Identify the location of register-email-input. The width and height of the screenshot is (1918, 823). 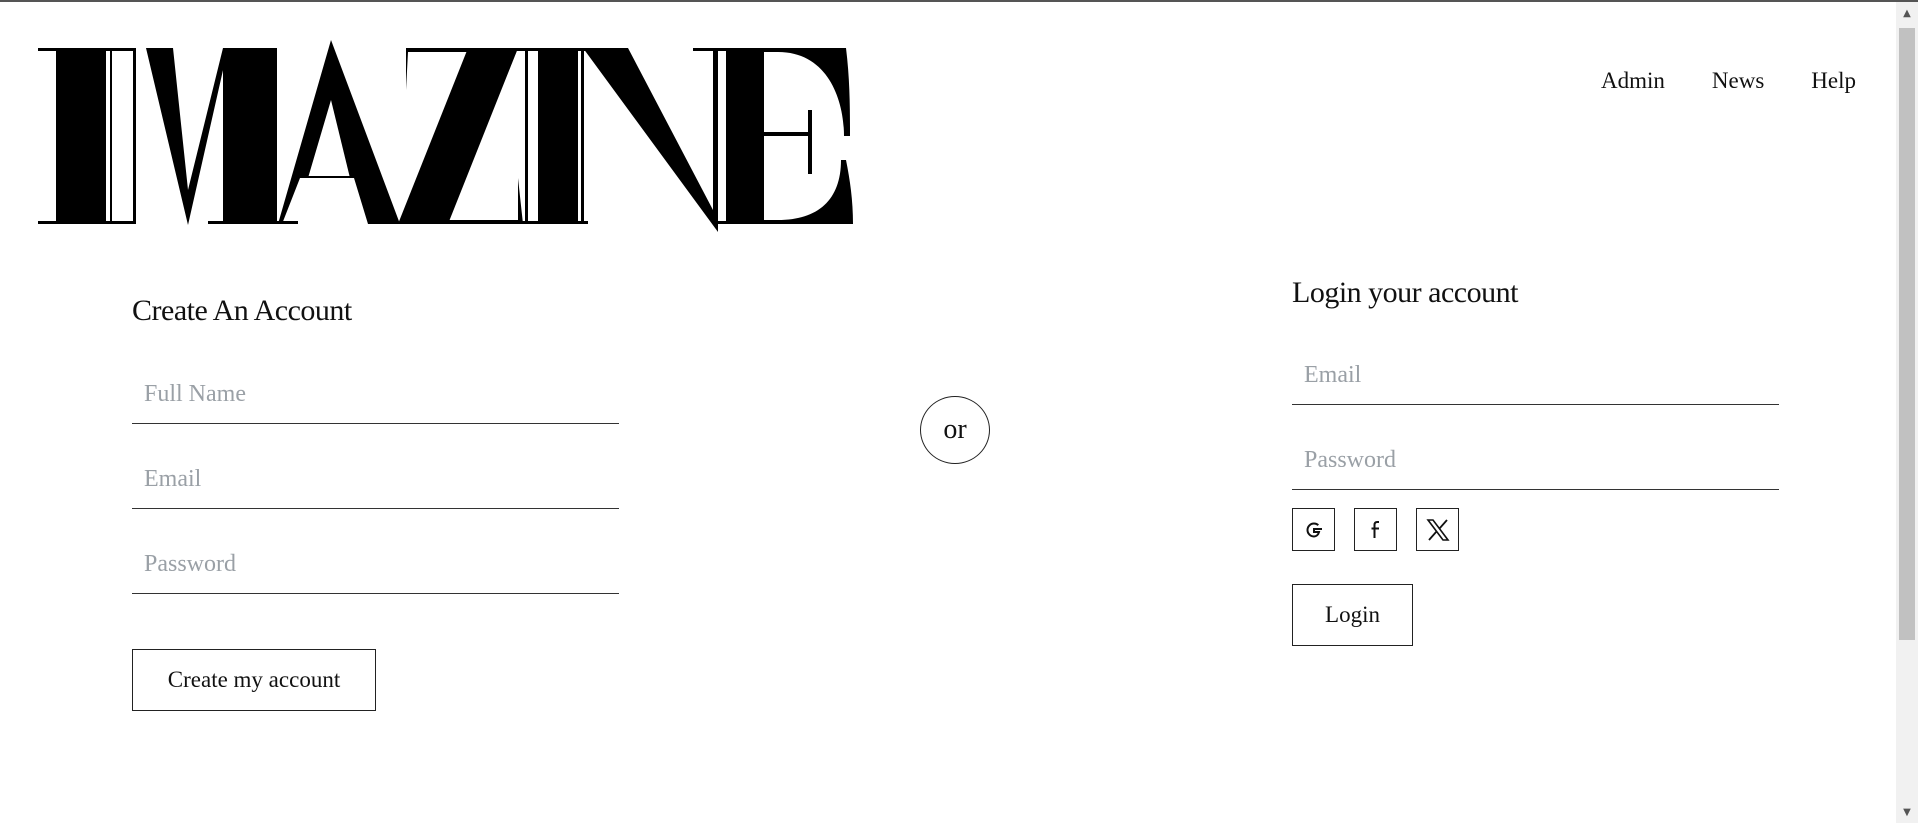
(375, 480).